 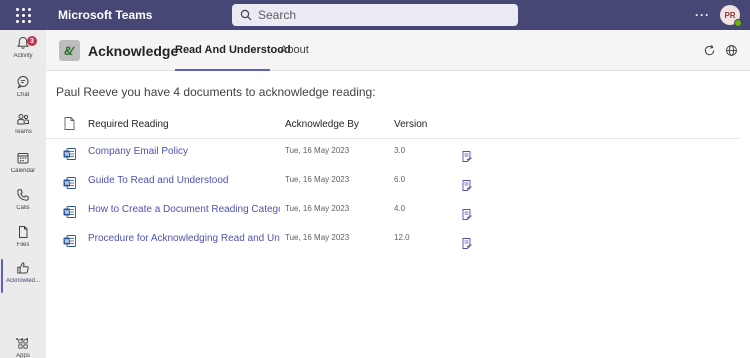 What do you see at coordinates (23, 95) in the screenshot?
I see `rail-label-chat: Chat` at bounding box center [23, 95].